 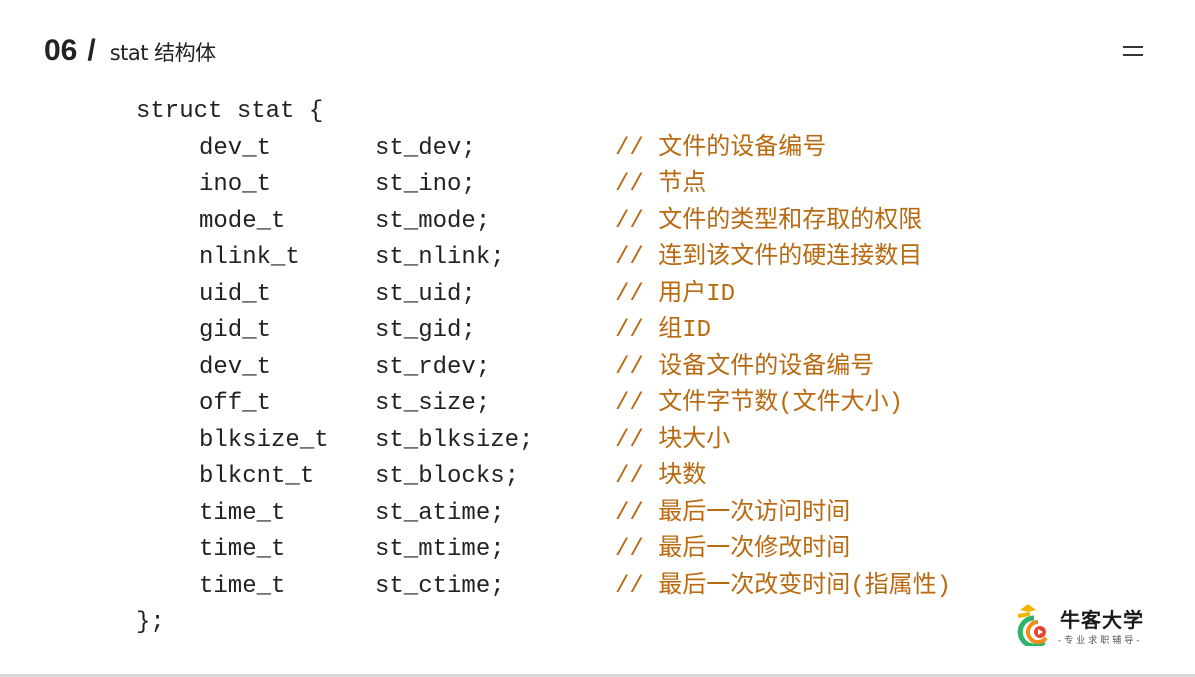 I want to click on field-comment: // 最后一次改变时间(指属性), so click(x=783, y=586).